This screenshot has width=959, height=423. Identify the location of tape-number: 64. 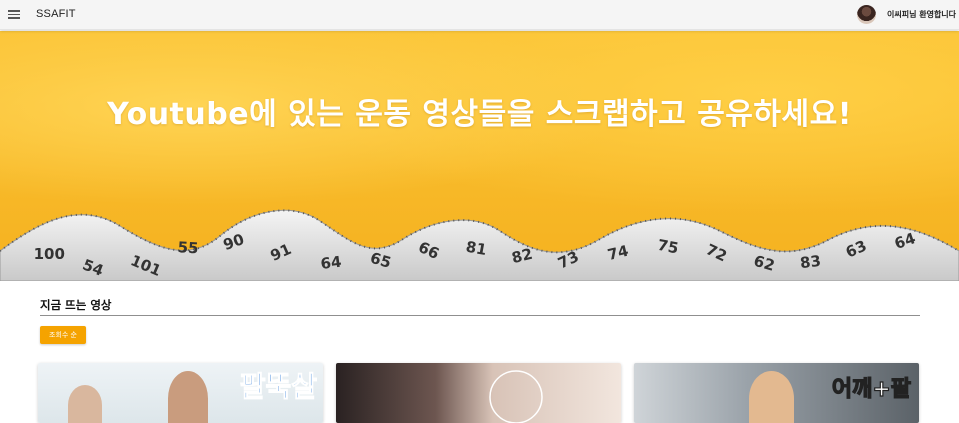
(331, 263).